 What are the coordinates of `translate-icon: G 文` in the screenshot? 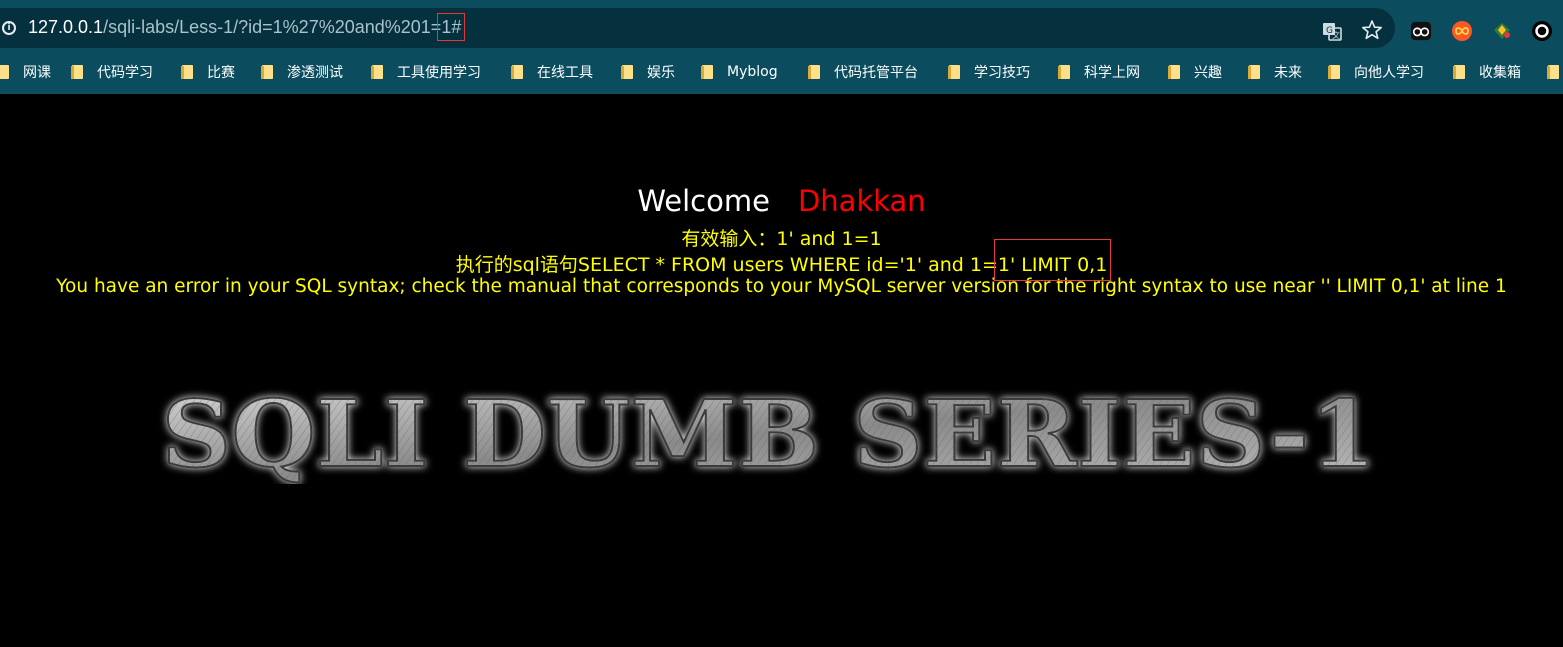 It's located at (1332, 31).